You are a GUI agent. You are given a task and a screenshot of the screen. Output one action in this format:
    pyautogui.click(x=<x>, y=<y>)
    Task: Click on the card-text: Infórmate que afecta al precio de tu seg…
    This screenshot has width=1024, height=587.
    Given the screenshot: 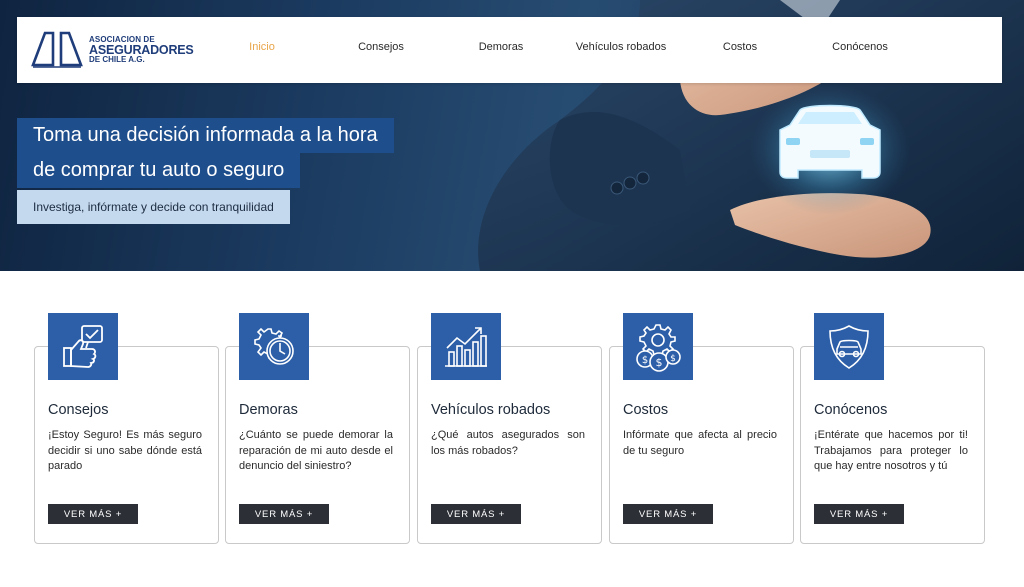 What is the action you would take?
    pyautogui.click(x=700, y=443)
    